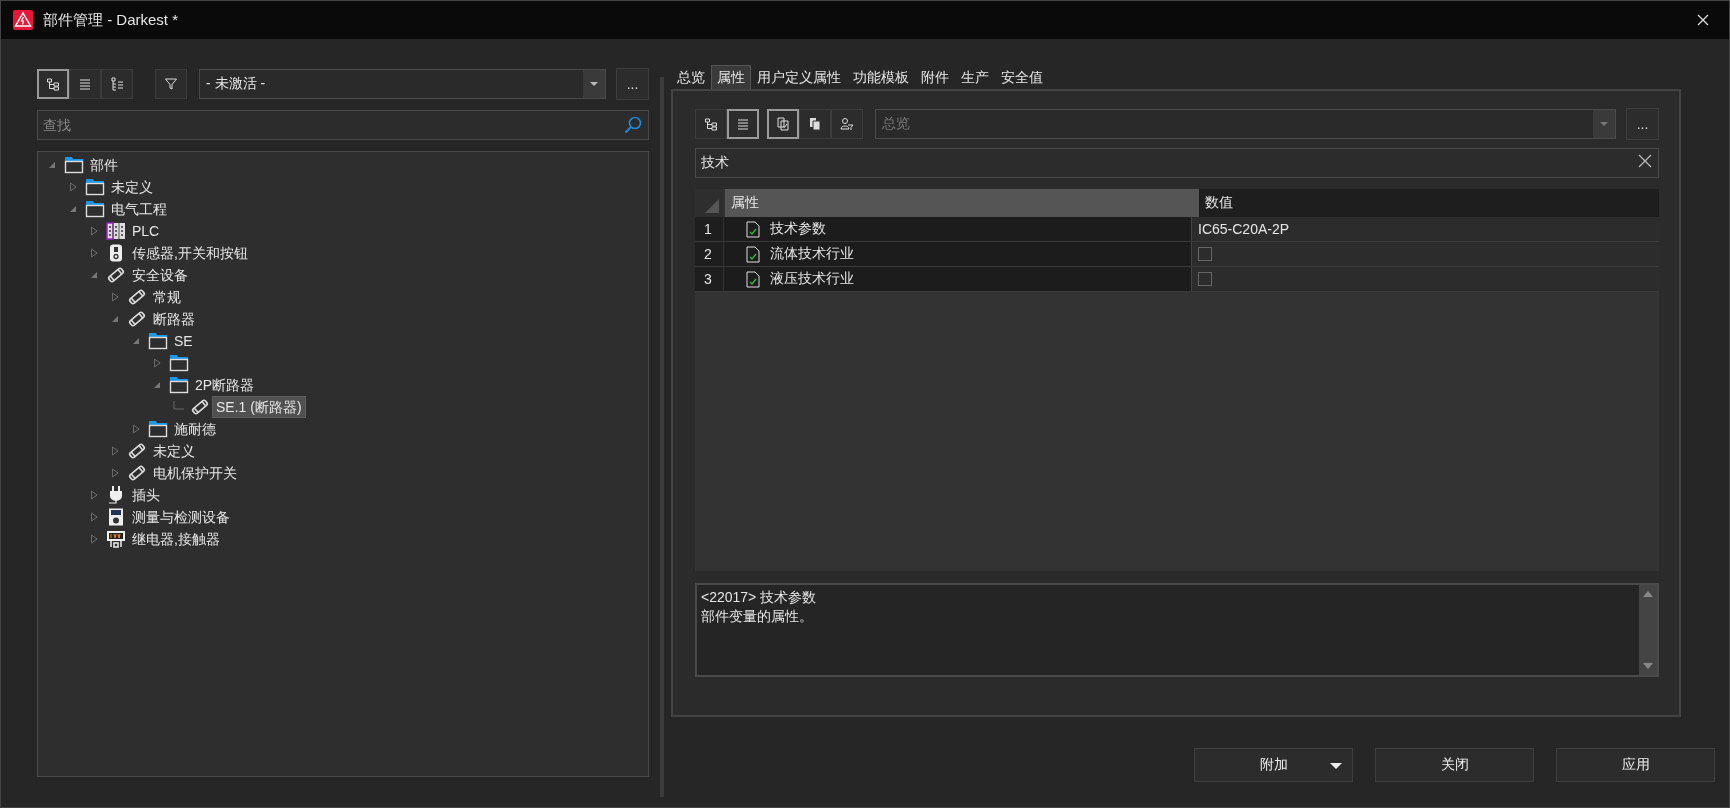 The height and width of the screenshot is (808, 1730). I want to click on tree-item: 断路器, so click(174, 319).